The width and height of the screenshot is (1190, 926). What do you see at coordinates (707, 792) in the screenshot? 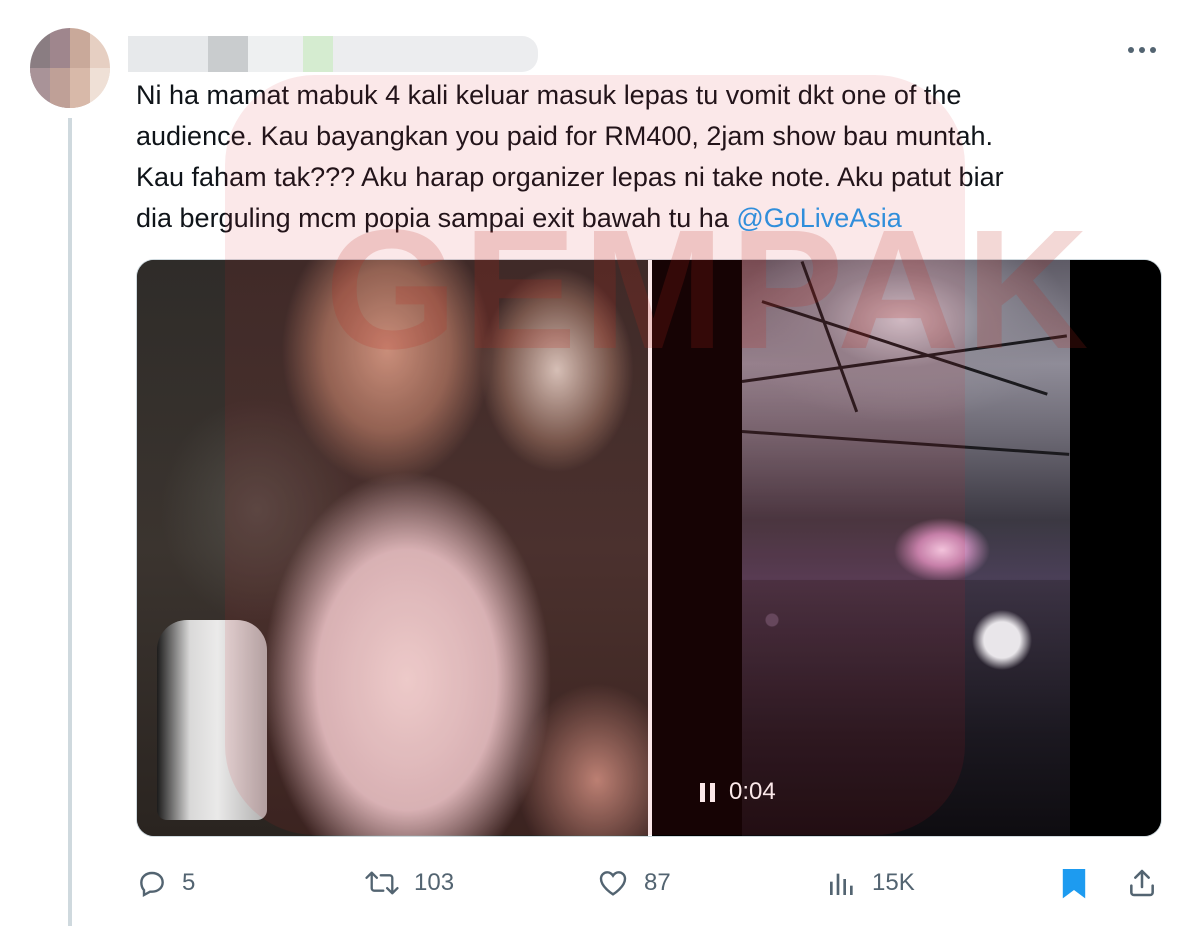
I see `pause-icon` at bounding box center [707, 792].